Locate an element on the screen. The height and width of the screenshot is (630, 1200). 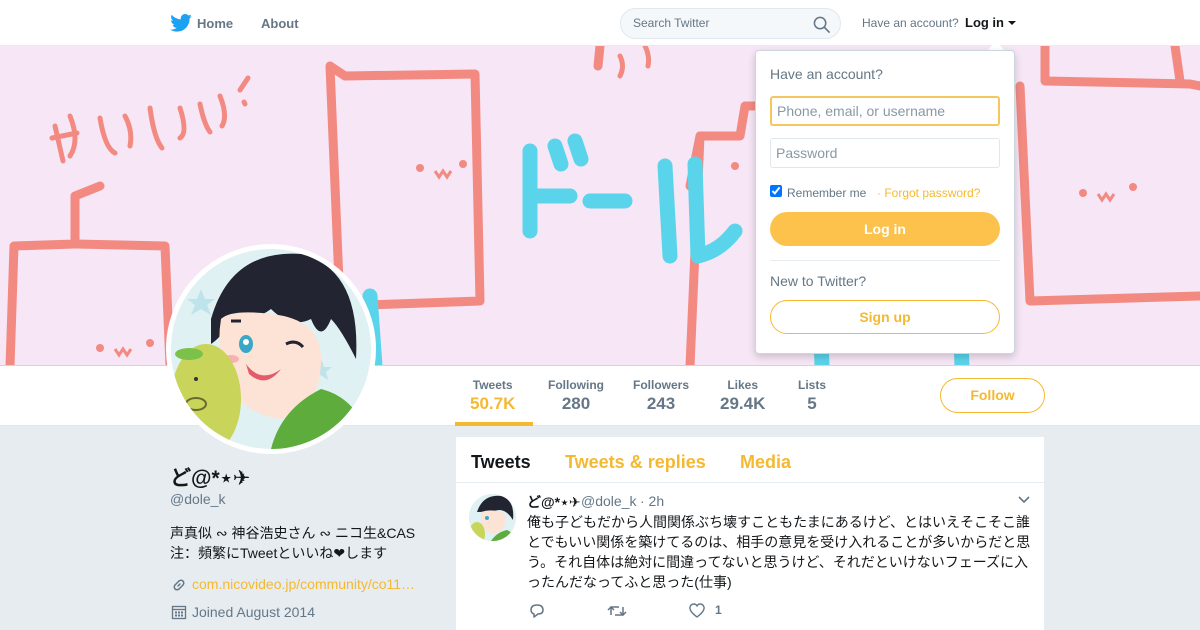
stat-followers: Followers 243 is located at coordinates (661, 396).